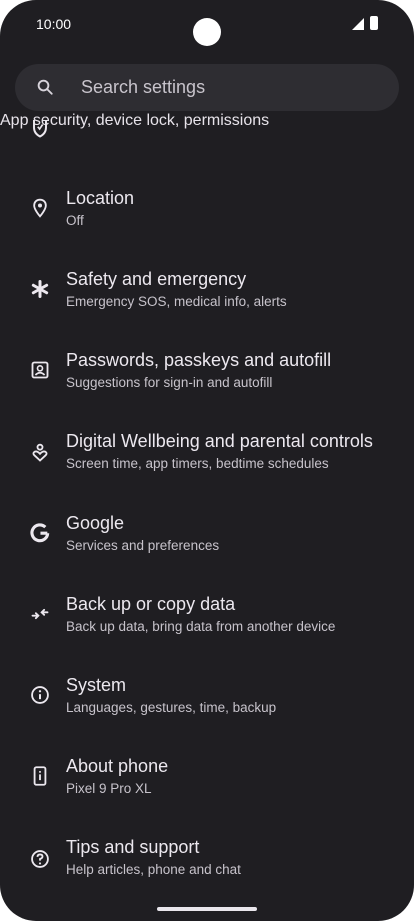  What do you see at coordinates (199, 360) in the screenshot?
I see `item-title: Passwords, passkeys and autofill` at bounding box center [199, 360].